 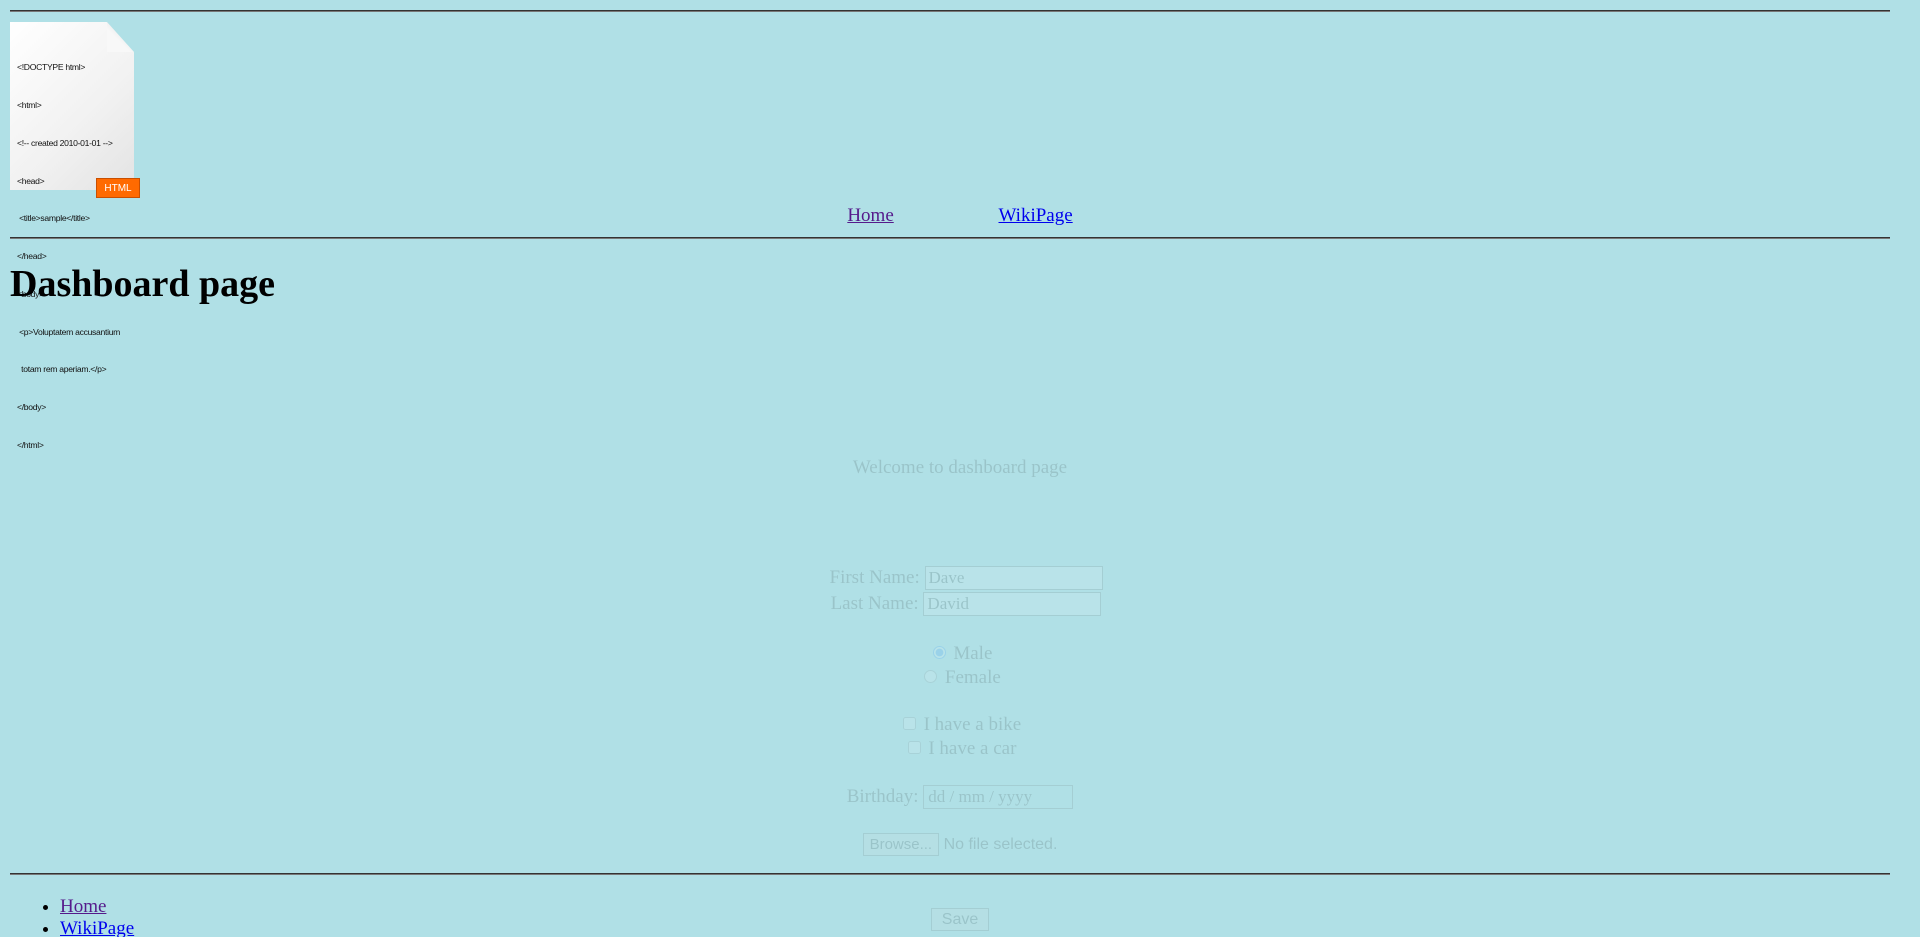 What do you see at coordinates (950, 874) in the screenshot?
I see `footer-divider` at bounding box center [950, 874].